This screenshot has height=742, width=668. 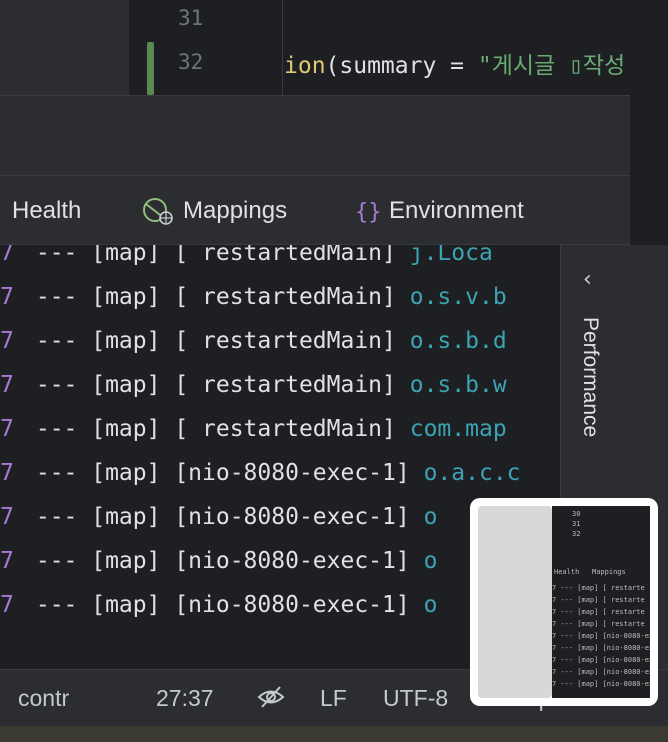 I want to click on tab-label: Mappings, so click(x=235, y=210).